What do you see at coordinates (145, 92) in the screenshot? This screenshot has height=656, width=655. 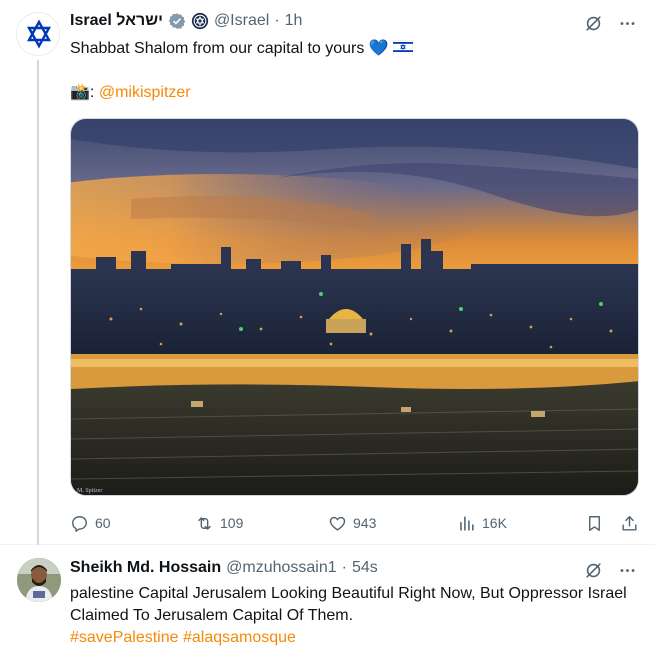 I see `credit-mention-link: @mikispitzer` at bounding box center [145, 92].